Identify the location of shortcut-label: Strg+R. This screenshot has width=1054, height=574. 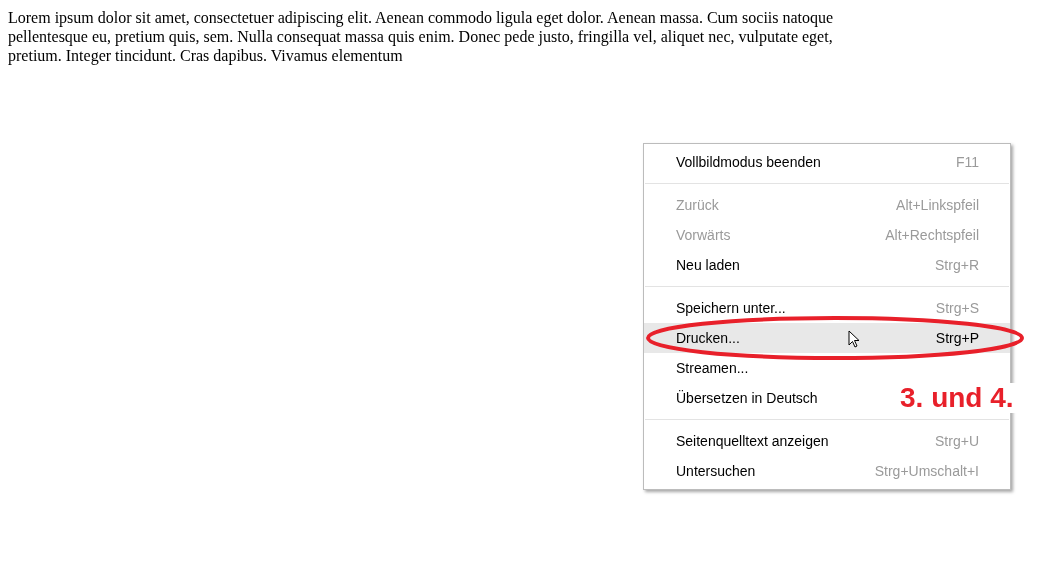
(957, 265).